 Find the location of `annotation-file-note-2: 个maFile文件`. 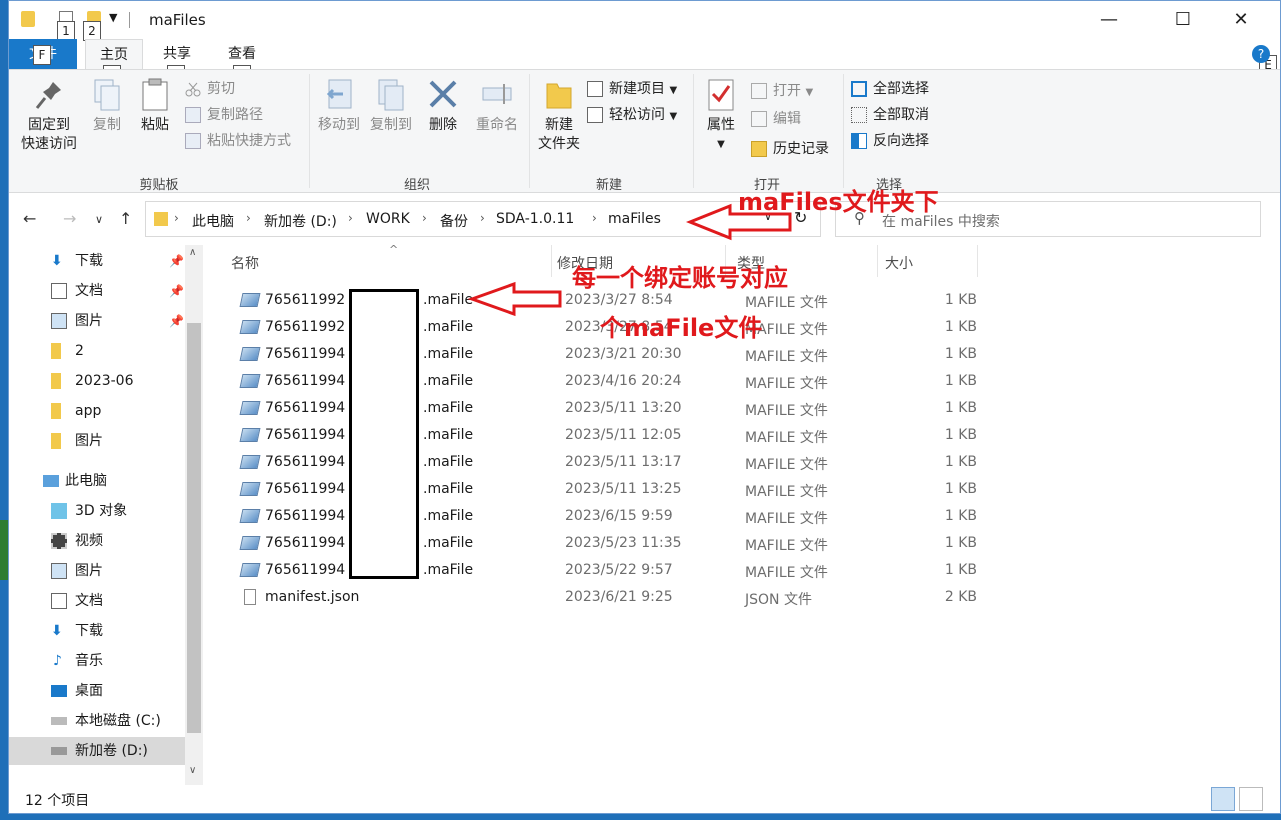

annotation-file-note-2: 个maFile文件 is located at coordinates (681, 328).